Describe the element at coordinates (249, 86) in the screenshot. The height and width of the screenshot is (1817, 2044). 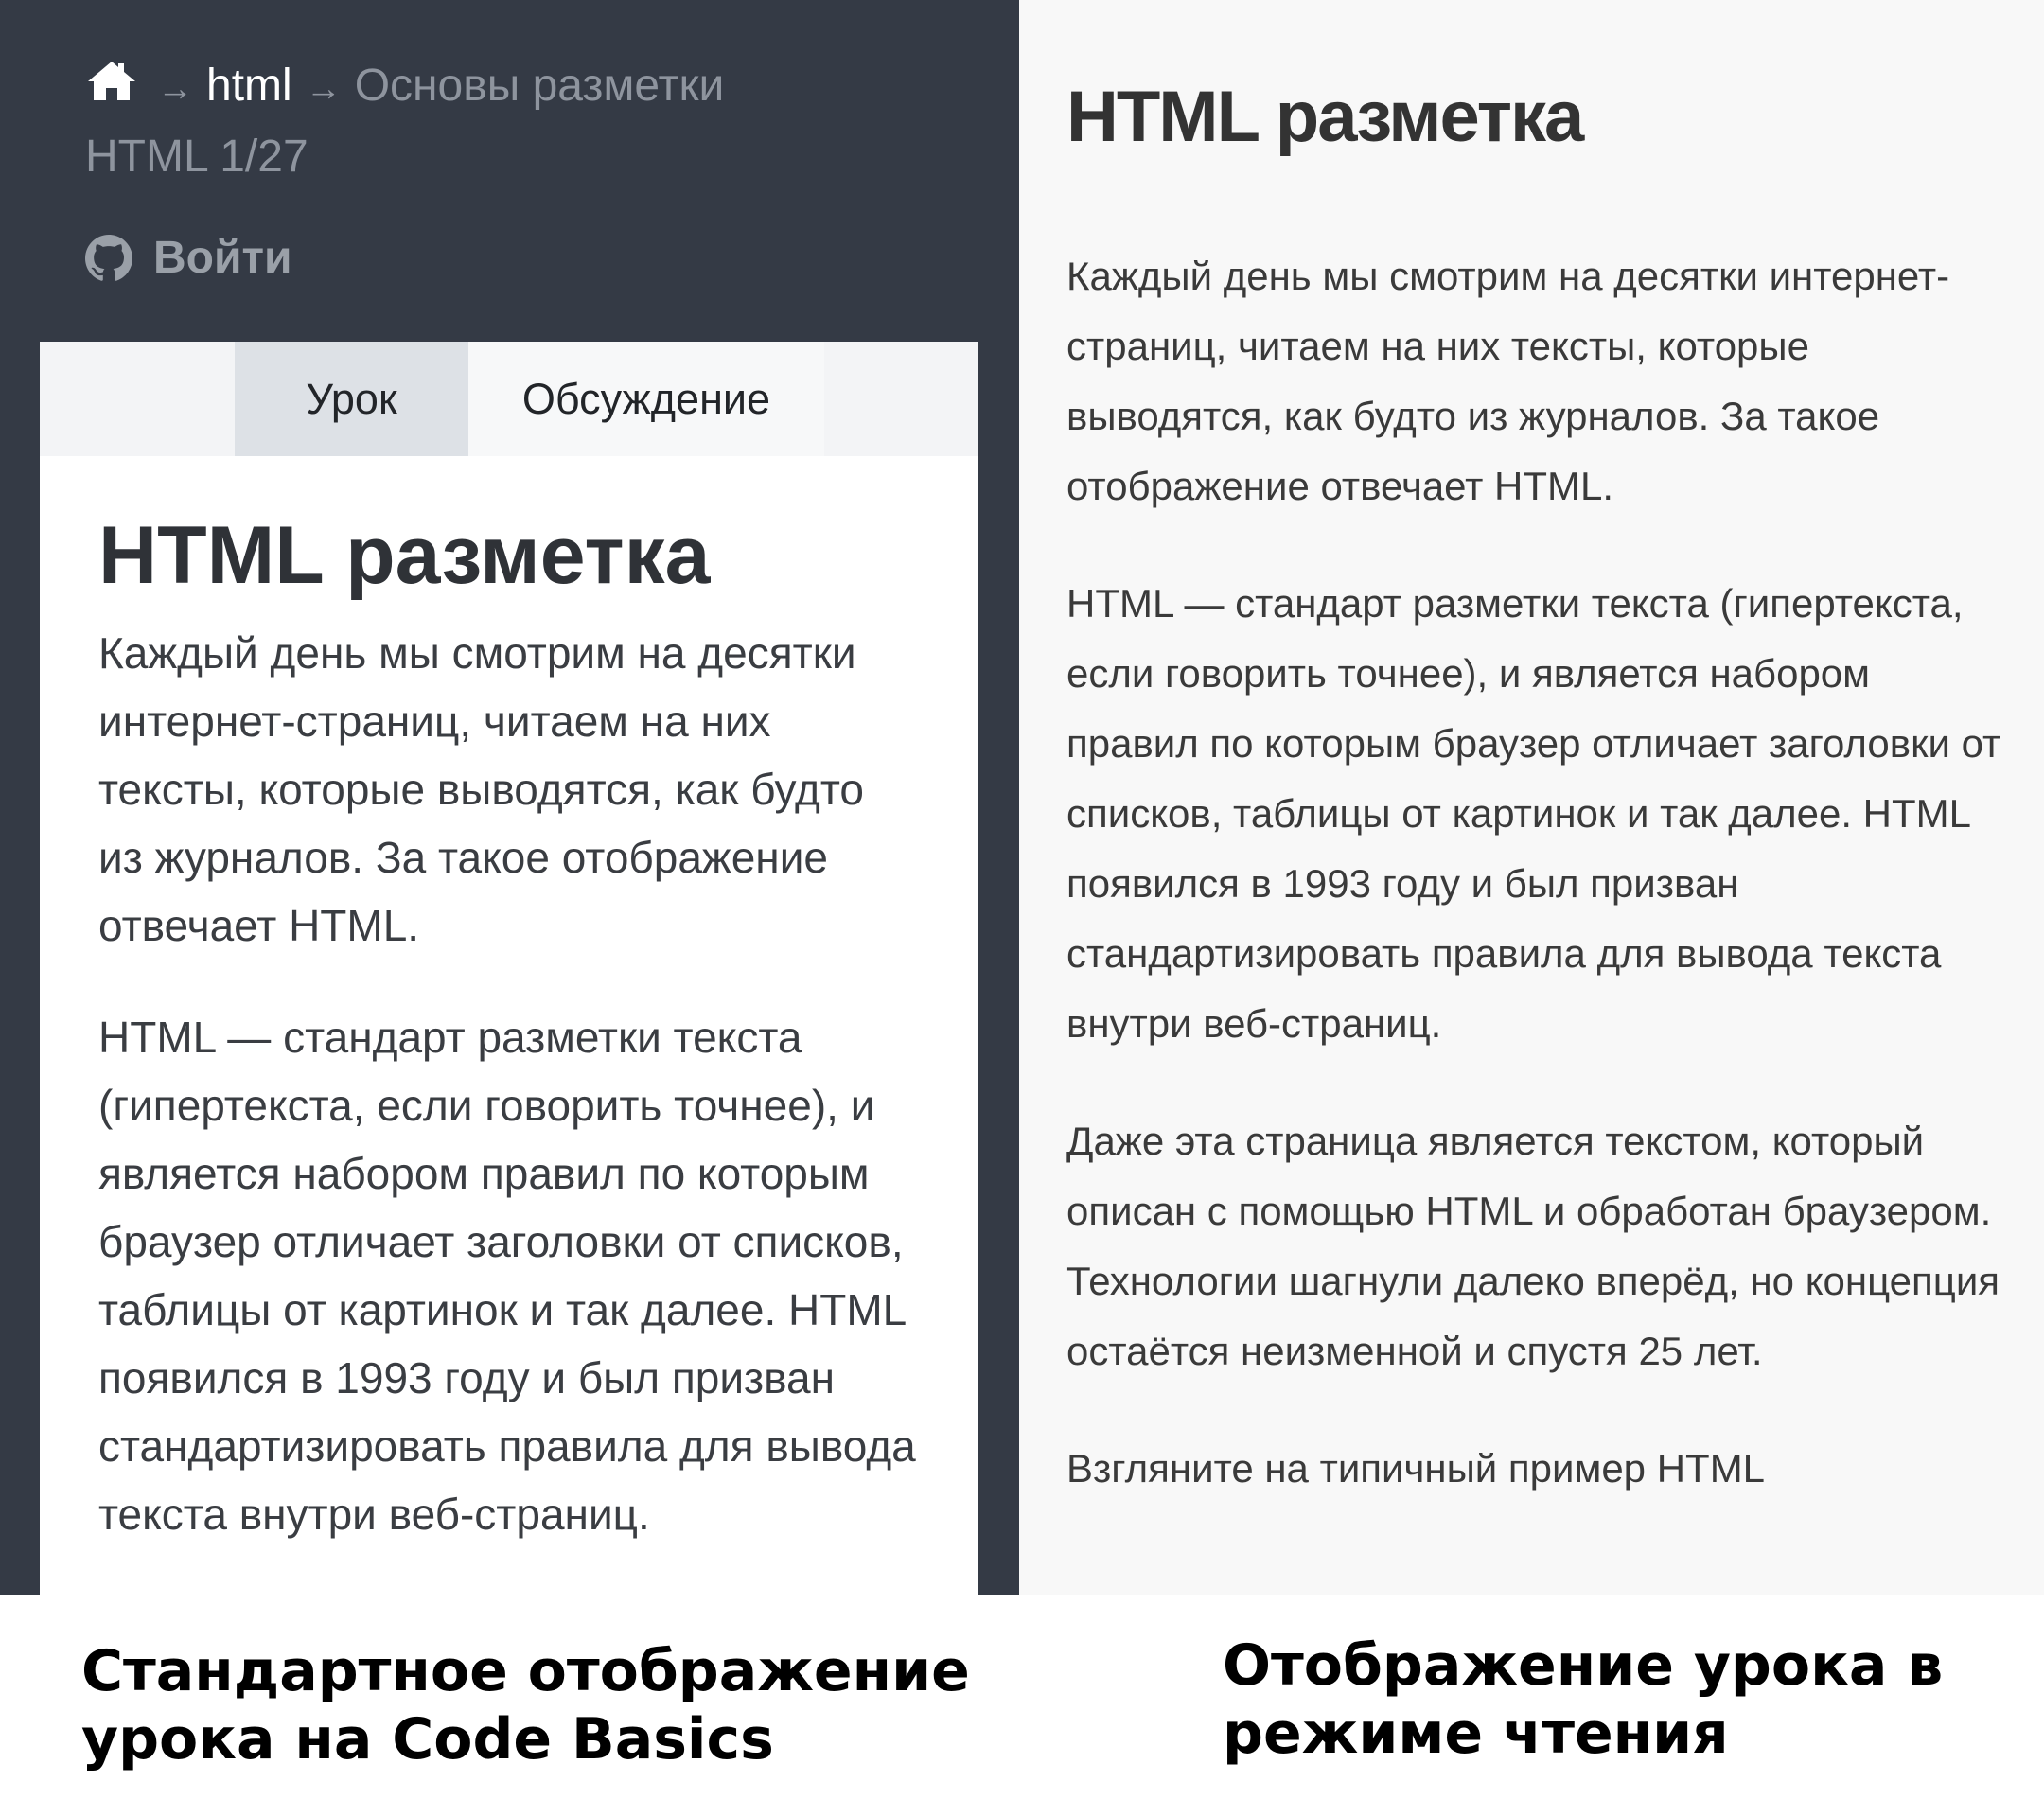
I see `breadcrumb-link-html: html` at that location.